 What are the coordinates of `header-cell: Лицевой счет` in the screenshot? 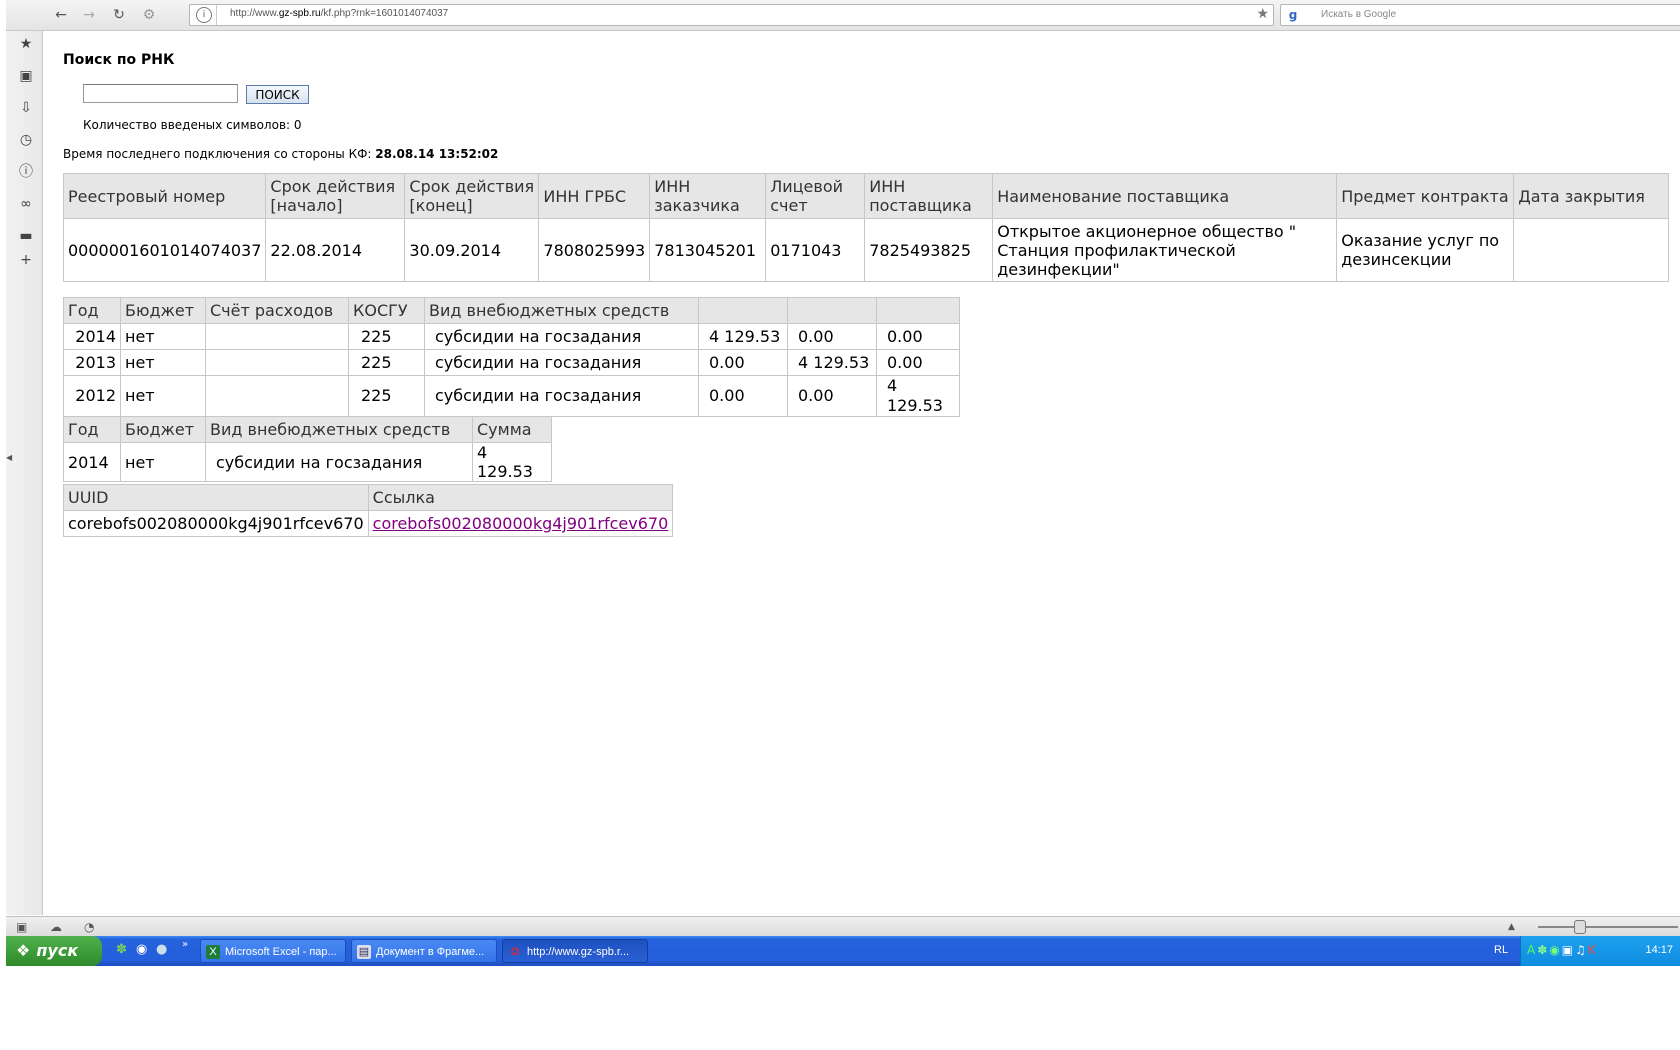 It's located at (815, 196).